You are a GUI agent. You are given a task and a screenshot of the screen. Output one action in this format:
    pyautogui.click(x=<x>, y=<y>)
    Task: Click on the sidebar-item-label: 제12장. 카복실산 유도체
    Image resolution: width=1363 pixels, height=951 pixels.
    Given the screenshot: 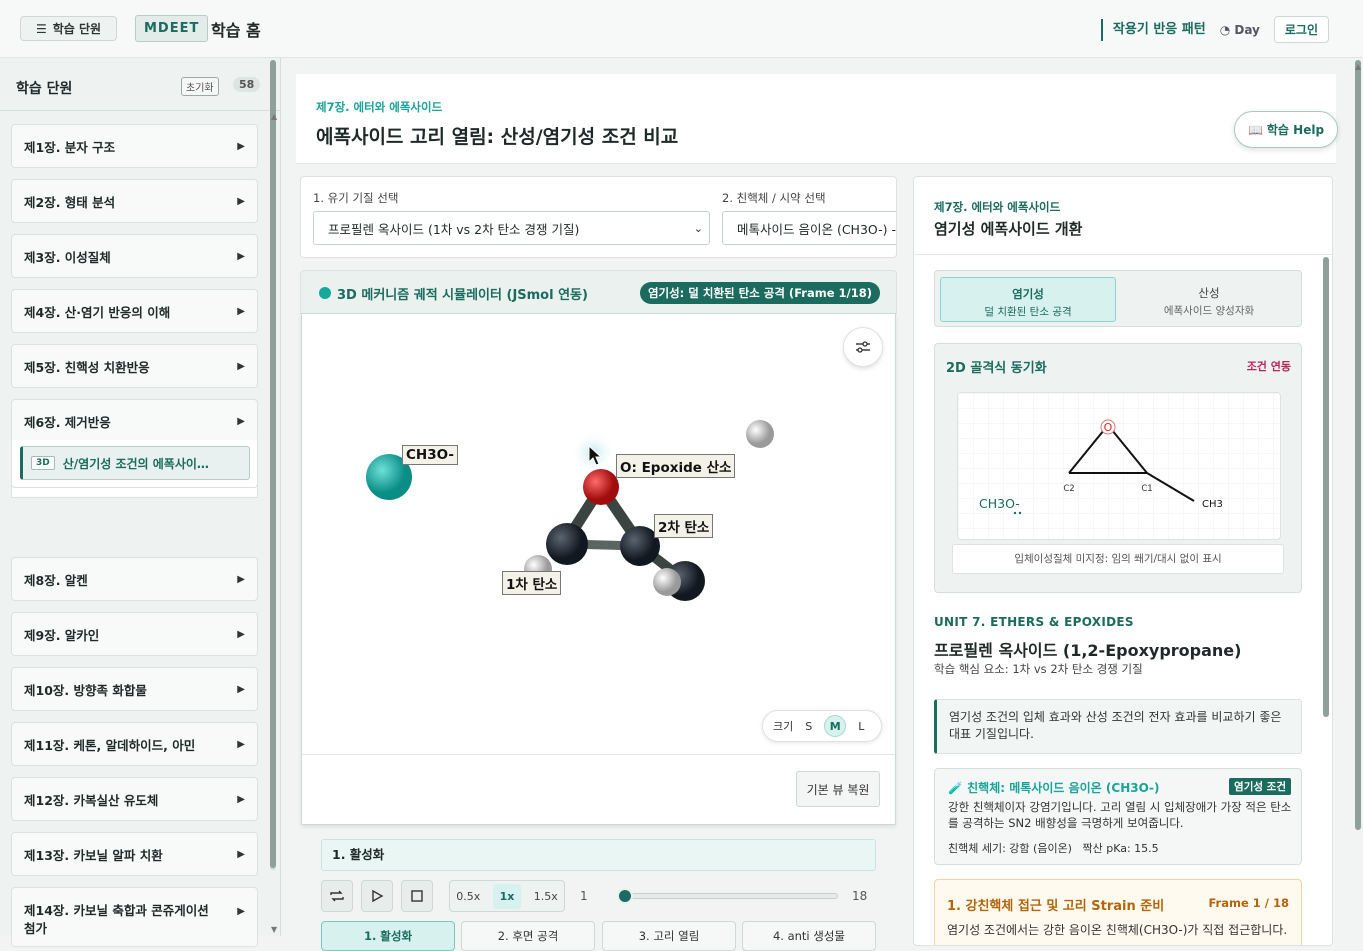 What is the action you would take?
    pyautogui.click(x=91, y=800)
    